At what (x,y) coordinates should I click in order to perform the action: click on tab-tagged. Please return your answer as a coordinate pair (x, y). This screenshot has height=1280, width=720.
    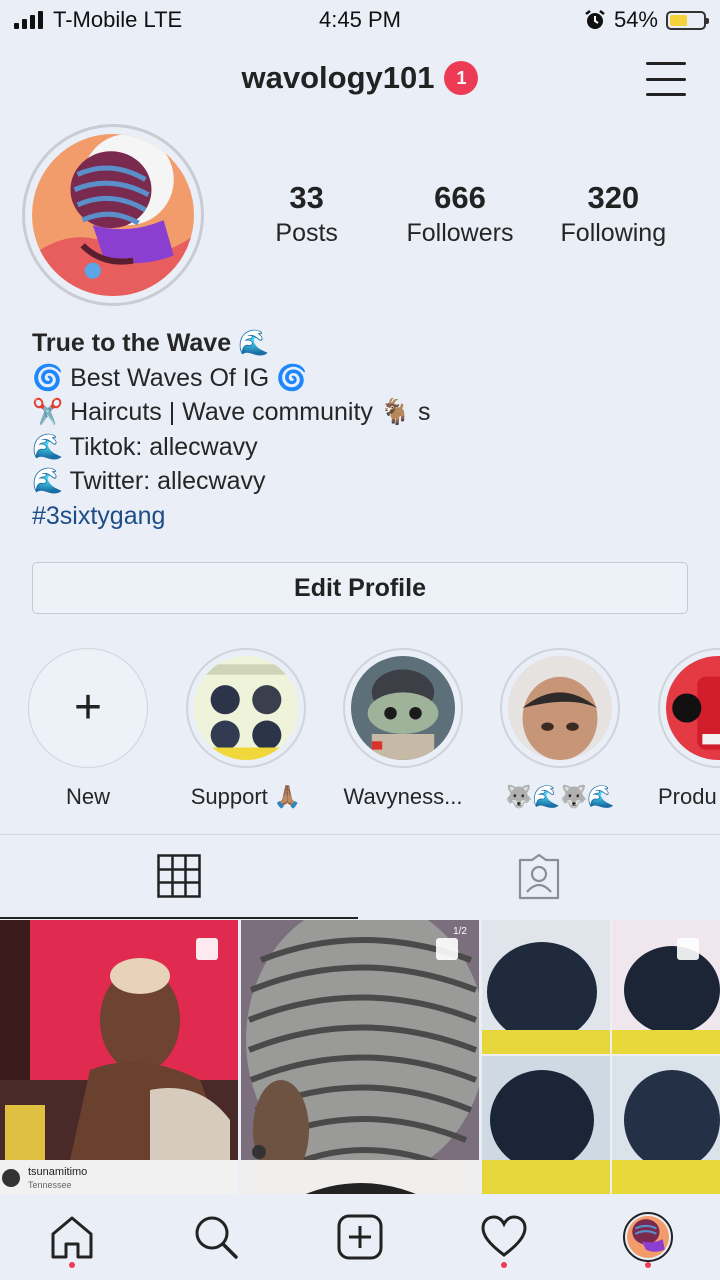
    Looking at the image, I should click on (539, 877).